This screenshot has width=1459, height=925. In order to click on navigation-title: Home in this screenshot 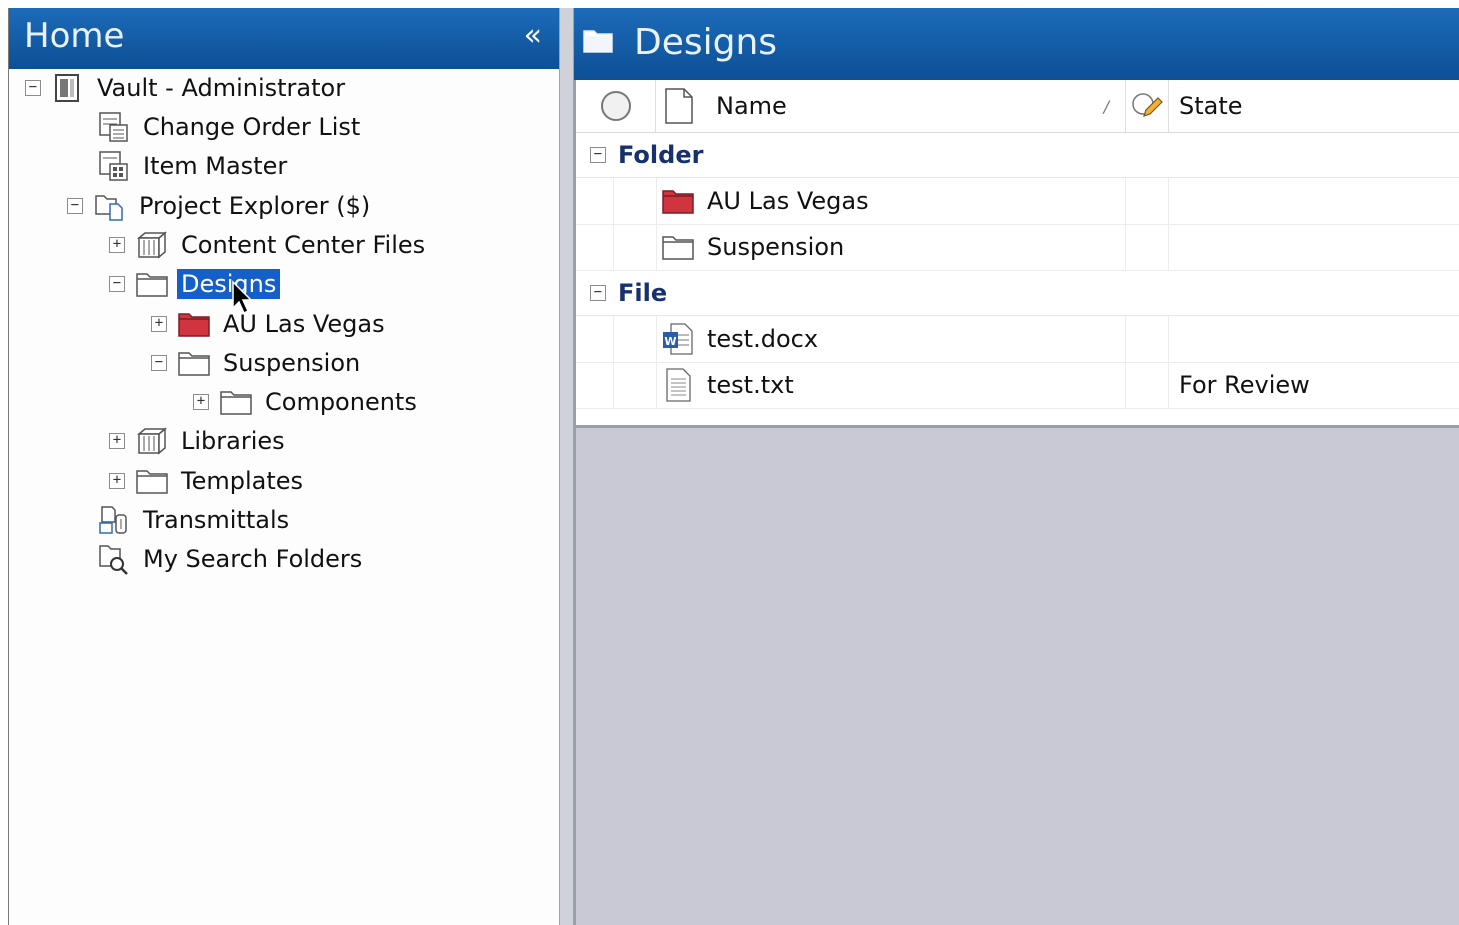, I will do `click(74, 36)`.